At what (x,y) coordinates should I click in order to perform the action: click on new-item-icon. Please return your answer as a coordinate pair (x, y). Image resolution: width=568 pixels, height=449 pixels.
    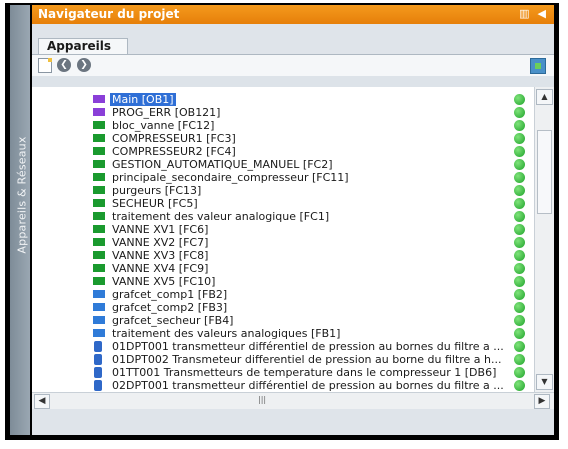
    Looking at the image, I should click on (45, 65).